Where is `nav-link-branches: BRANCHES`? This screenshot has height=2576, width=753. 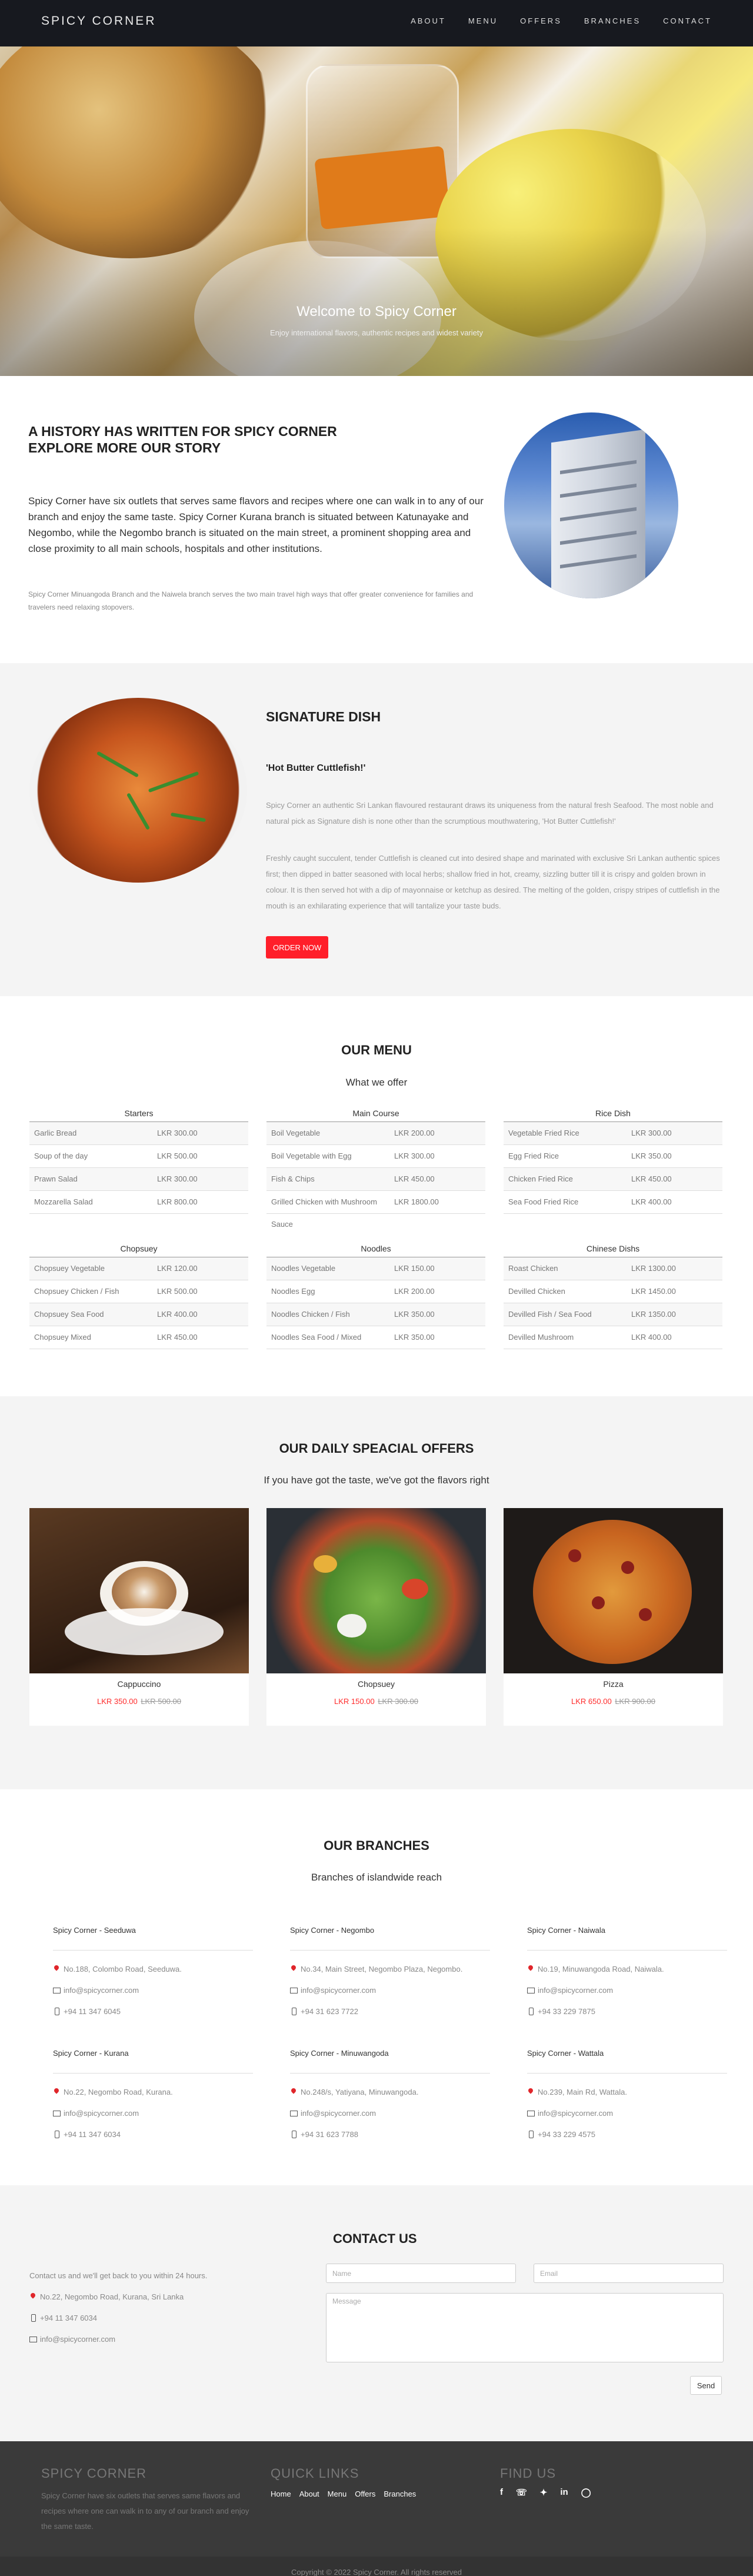
nav-link-branches: BRANCHES is located at coordinates (612, 20).